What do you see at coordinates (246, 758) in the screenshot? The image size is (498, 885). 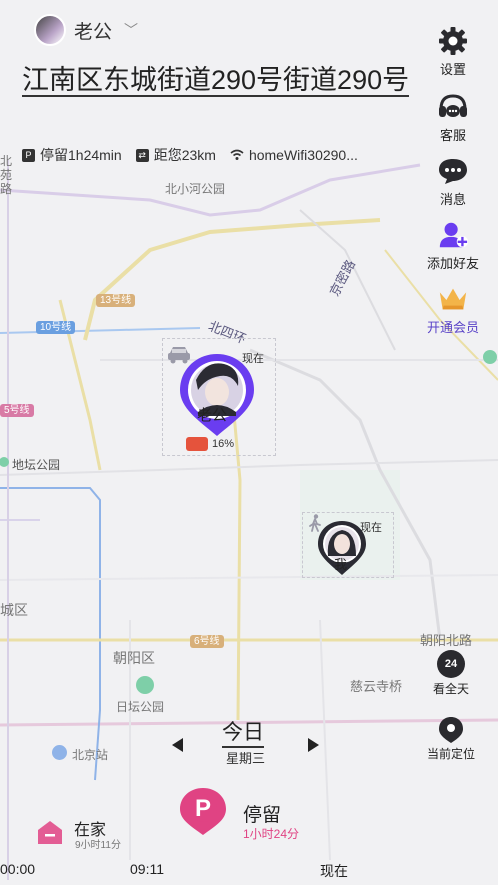 I see `weekday-label: 星期三` at bounding box center [246, 758].